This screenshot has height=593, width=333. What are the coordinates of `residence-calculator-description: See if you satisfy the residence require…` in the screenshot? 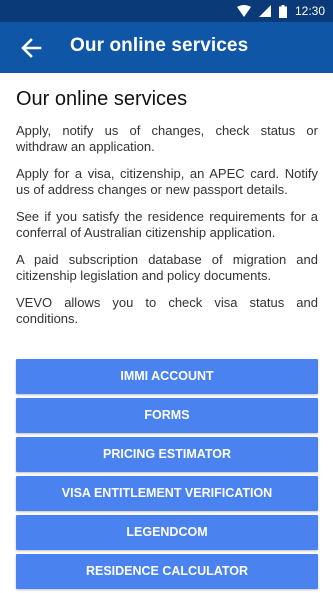 It's located at (167, 224).